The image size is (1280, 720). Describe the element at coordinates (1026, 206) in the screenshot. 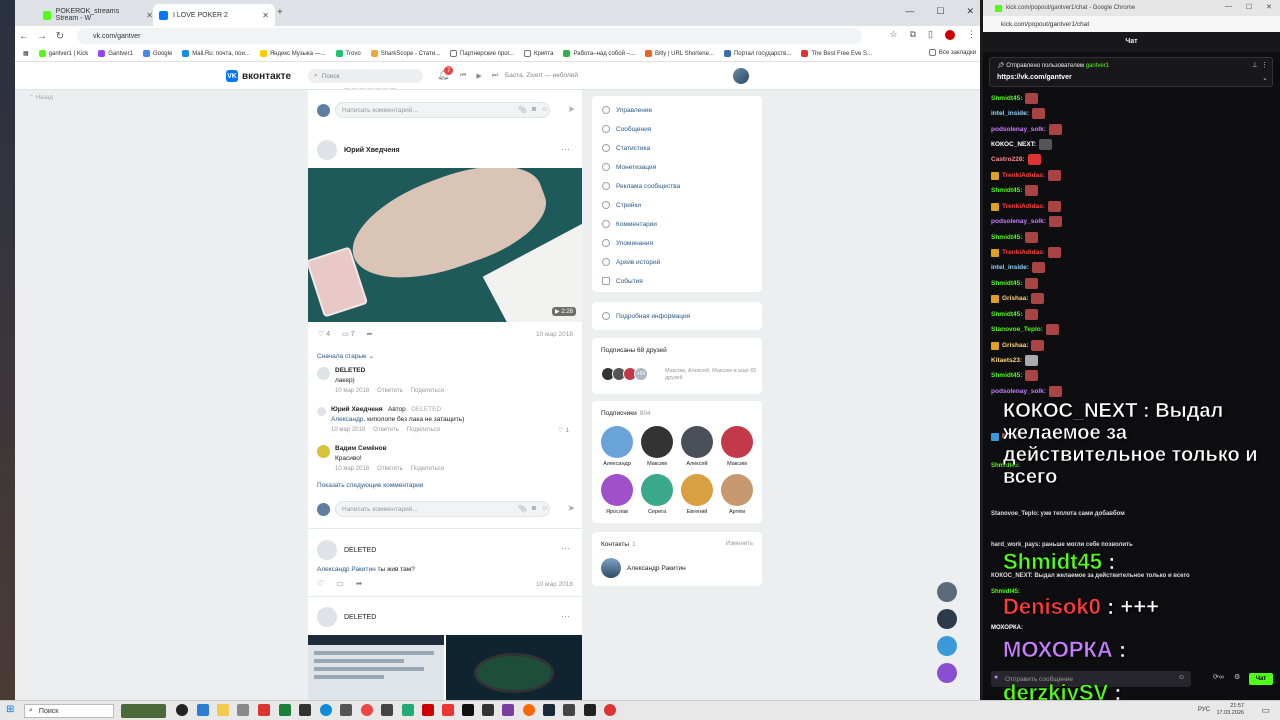

I see `chat-message: TrenkiAdidas:` at that location.